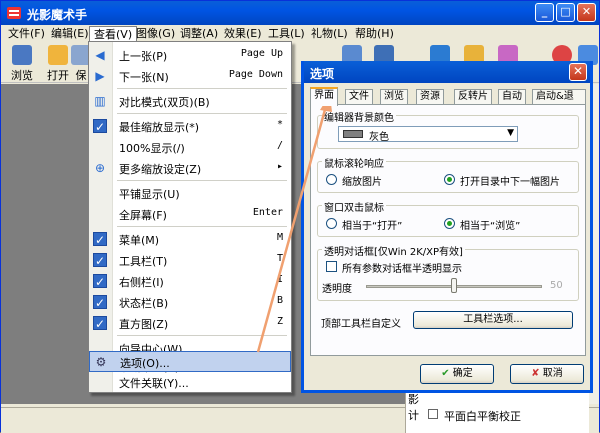 This screenshot has height=433, width=600. I want to click on color-swatch, so click(353, 134).